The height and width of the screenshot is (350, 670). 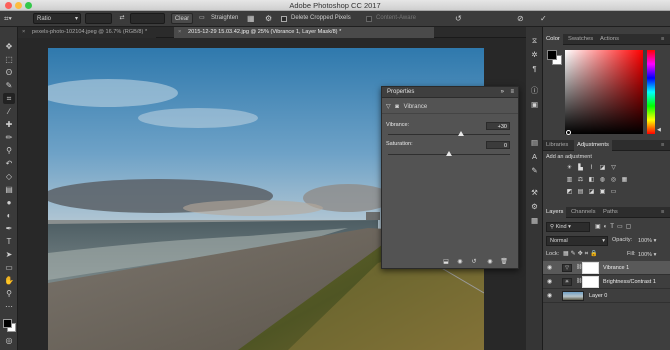 I want to click on type-tool-icon: T, so click(x=9, y=241).